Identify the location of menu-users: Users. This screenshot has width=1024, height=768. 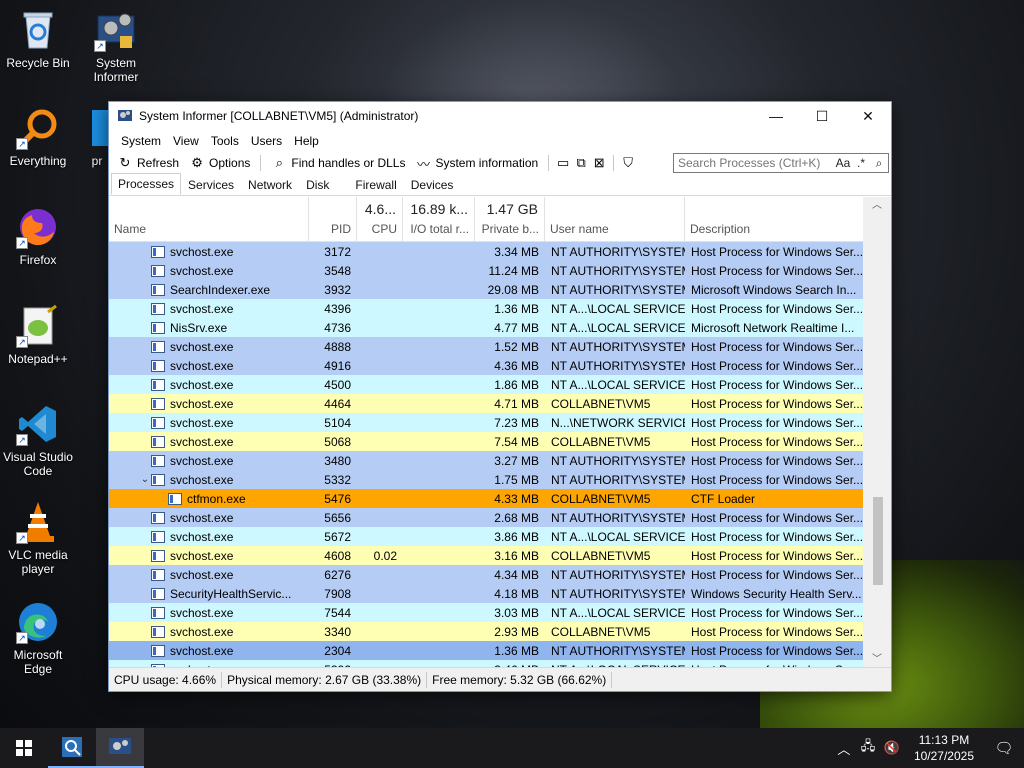
(266, 141).